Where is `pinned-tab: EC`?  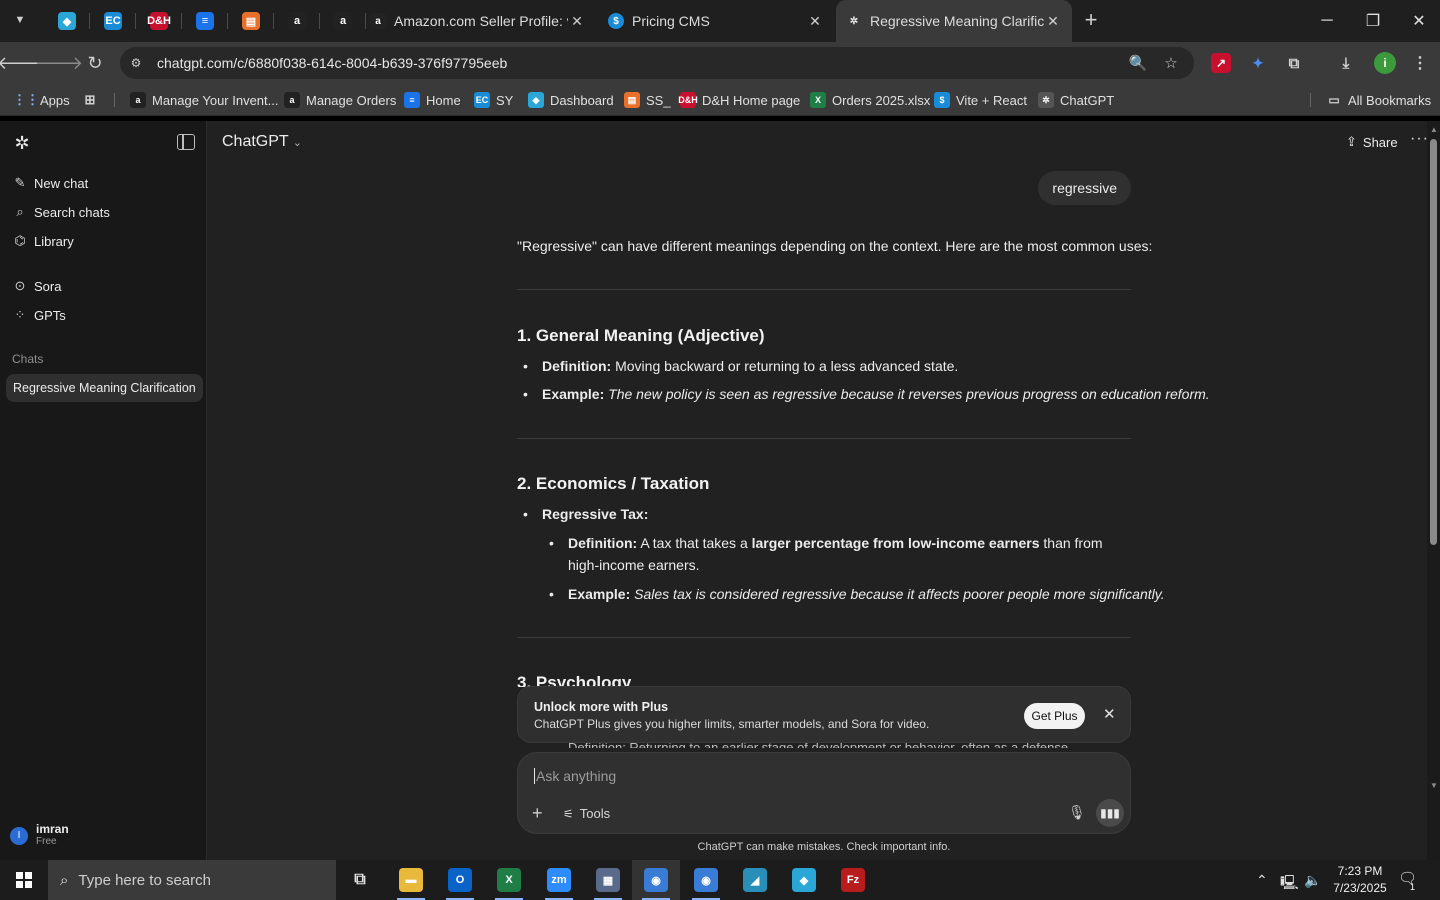 pinned-tab: EC is located at coordinates (113, 21).